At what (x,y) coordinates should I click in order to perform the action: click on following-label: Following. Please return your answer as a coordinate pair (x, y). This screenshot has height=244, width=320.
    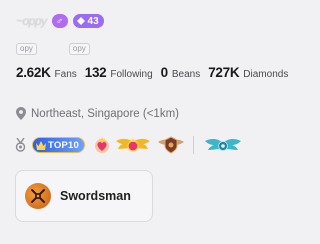
    Looking at the image, I should click on (131, 74).